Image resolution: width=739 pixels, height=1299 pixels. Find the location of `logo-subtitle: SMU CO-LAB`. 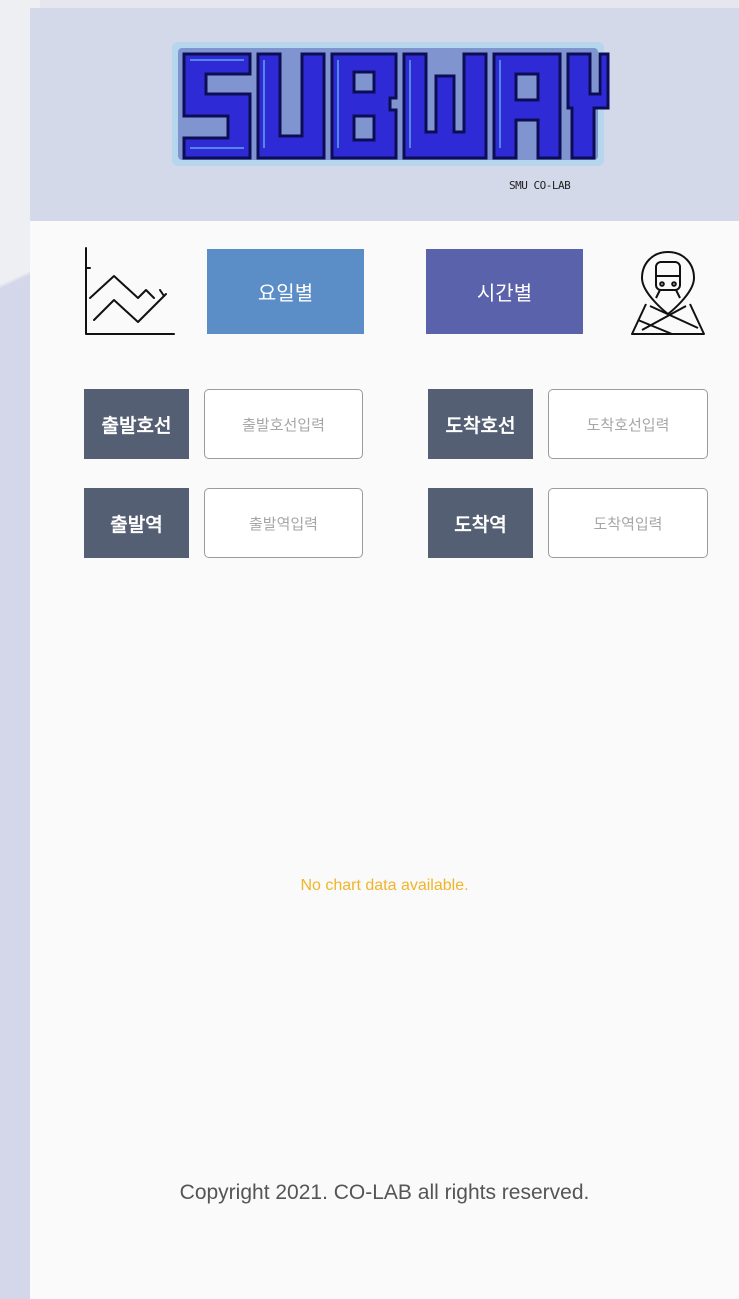

logo-subtitle: SMU CO-LAB is located at coordinates (540, 185).